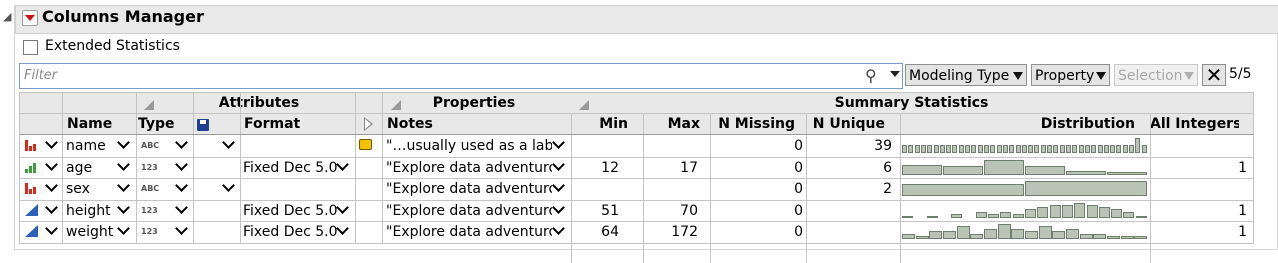 The image size is (1278, 263). I want to click on disclosure-icon: ◢, so click(7, 16).